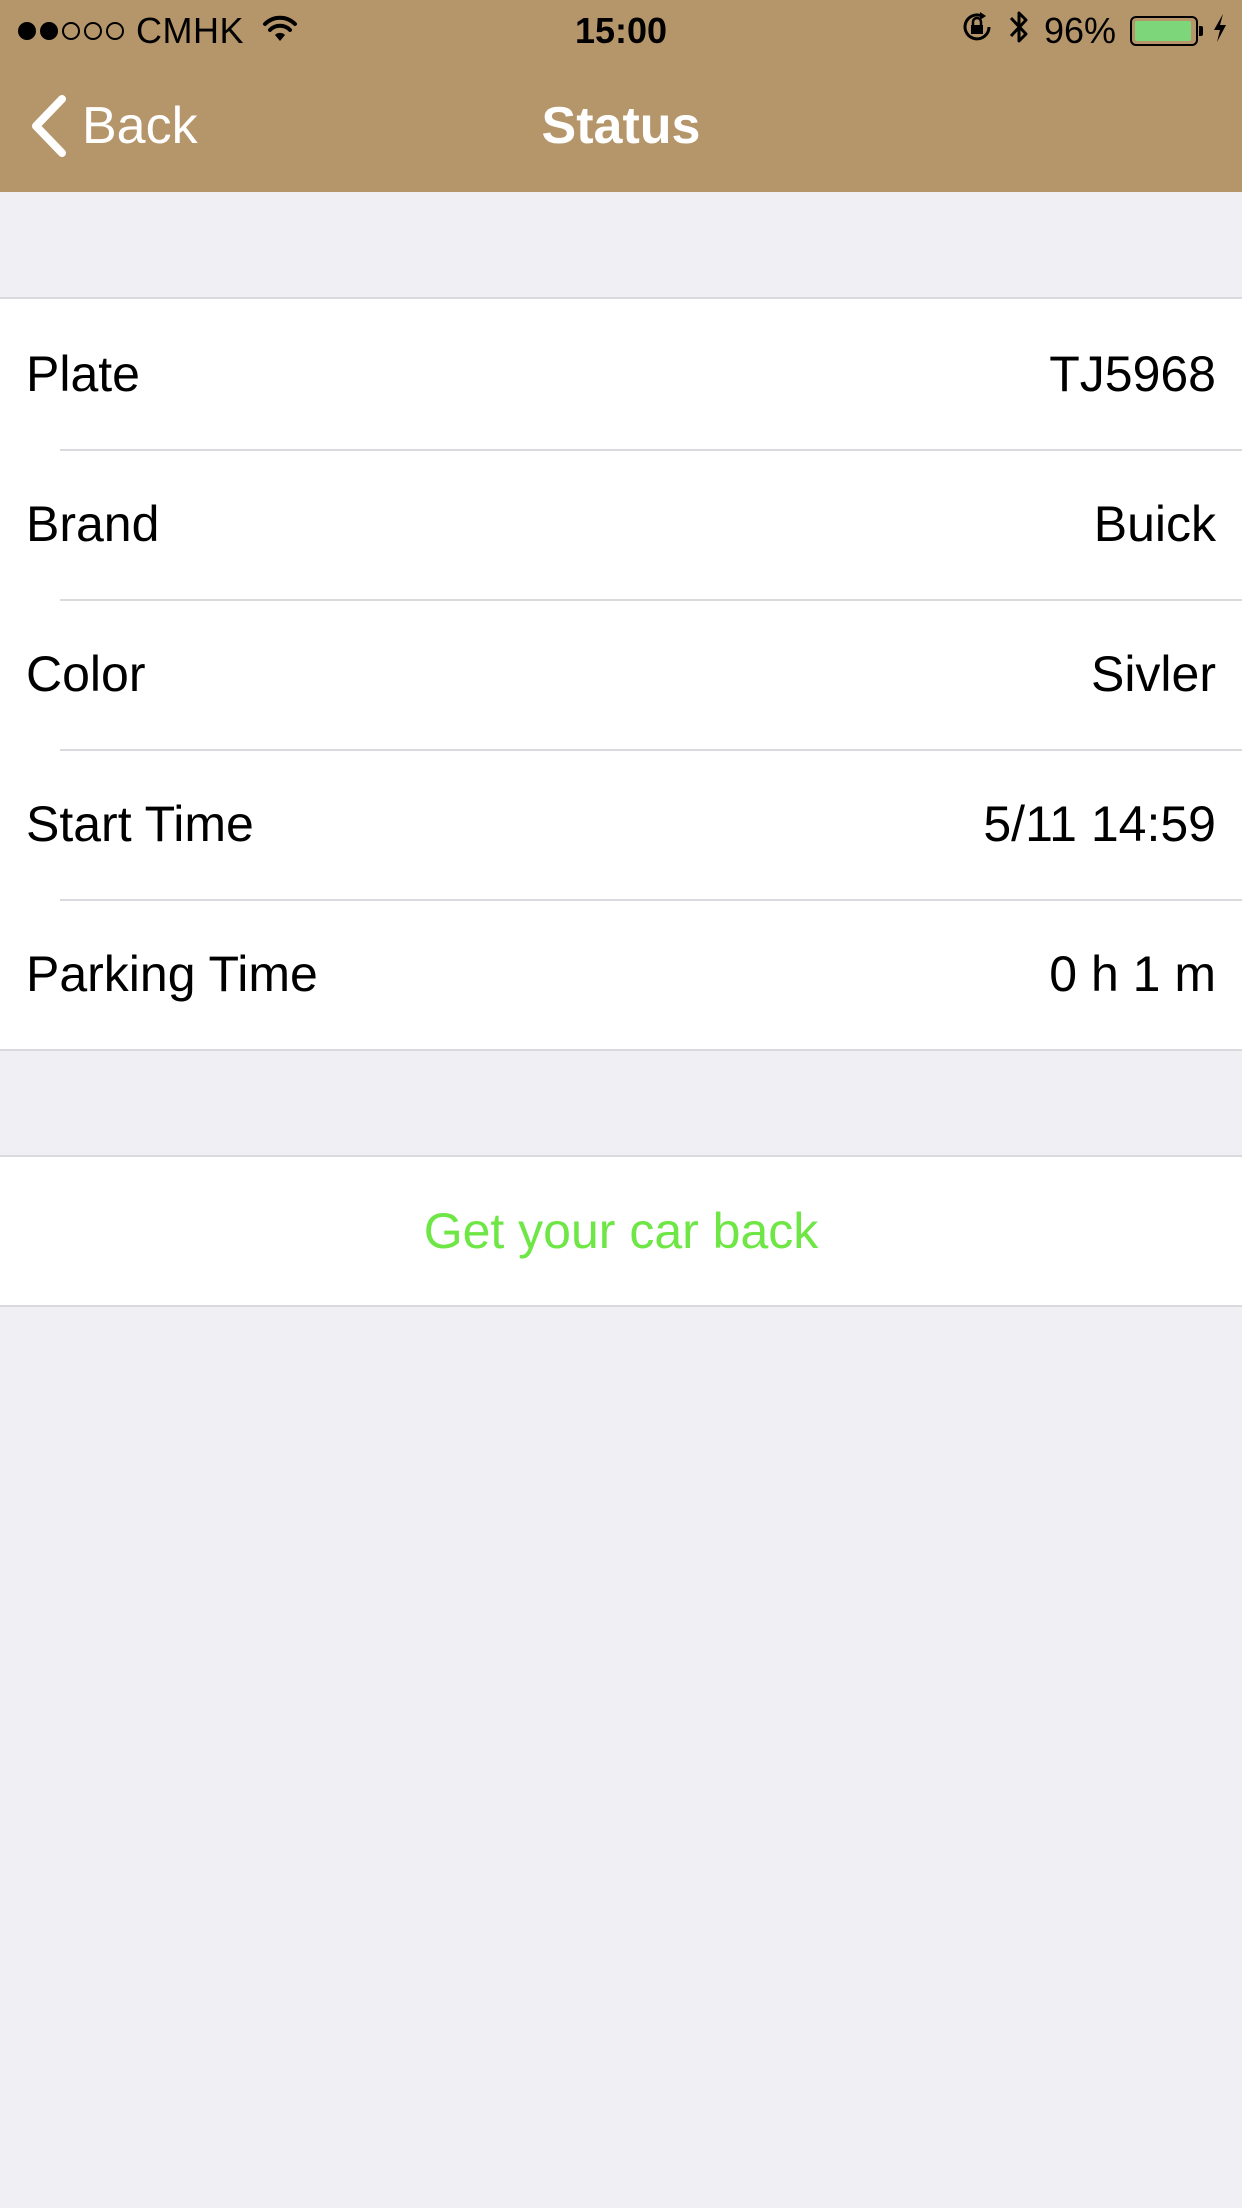 This screenshot has width=1242, height=2208. Describe the element at coordinates (1019, 31) in the screenshot. I see `bluetooth-icon` at that location.